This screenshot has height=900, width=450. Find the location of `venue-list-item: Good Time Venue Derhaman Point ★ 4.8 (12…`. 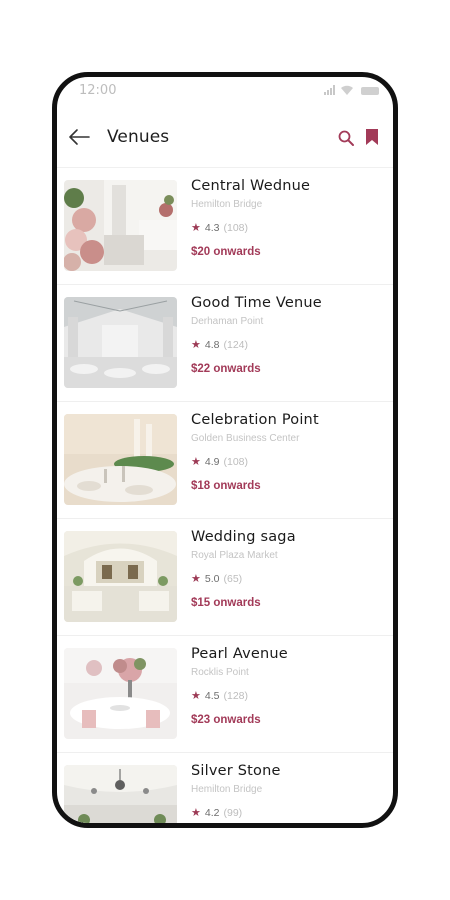

venue-list-item: Good Time Venue Derhaman Point ★ 4.8 (12… is located at coordinates (225, 342).